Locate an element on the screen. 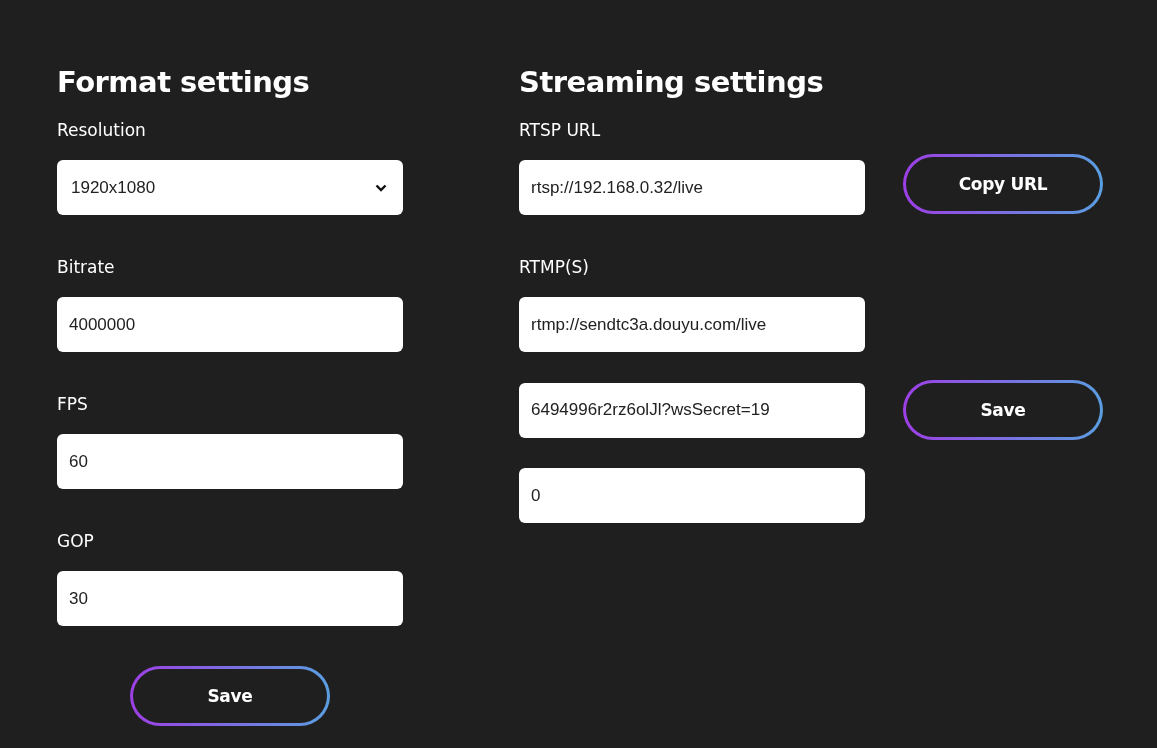  section-heading: Streaming settings is located at coordinates (672, 82).